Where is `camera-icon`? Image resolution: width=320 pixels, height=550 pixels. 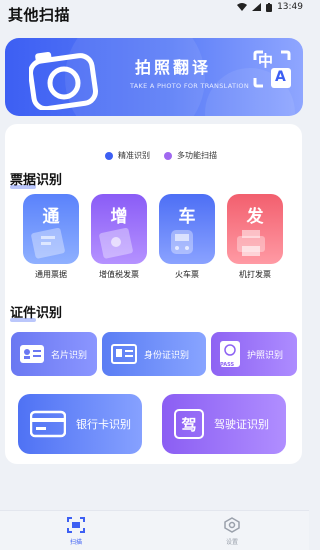 camera-icon is located at coordinates (63, 80).